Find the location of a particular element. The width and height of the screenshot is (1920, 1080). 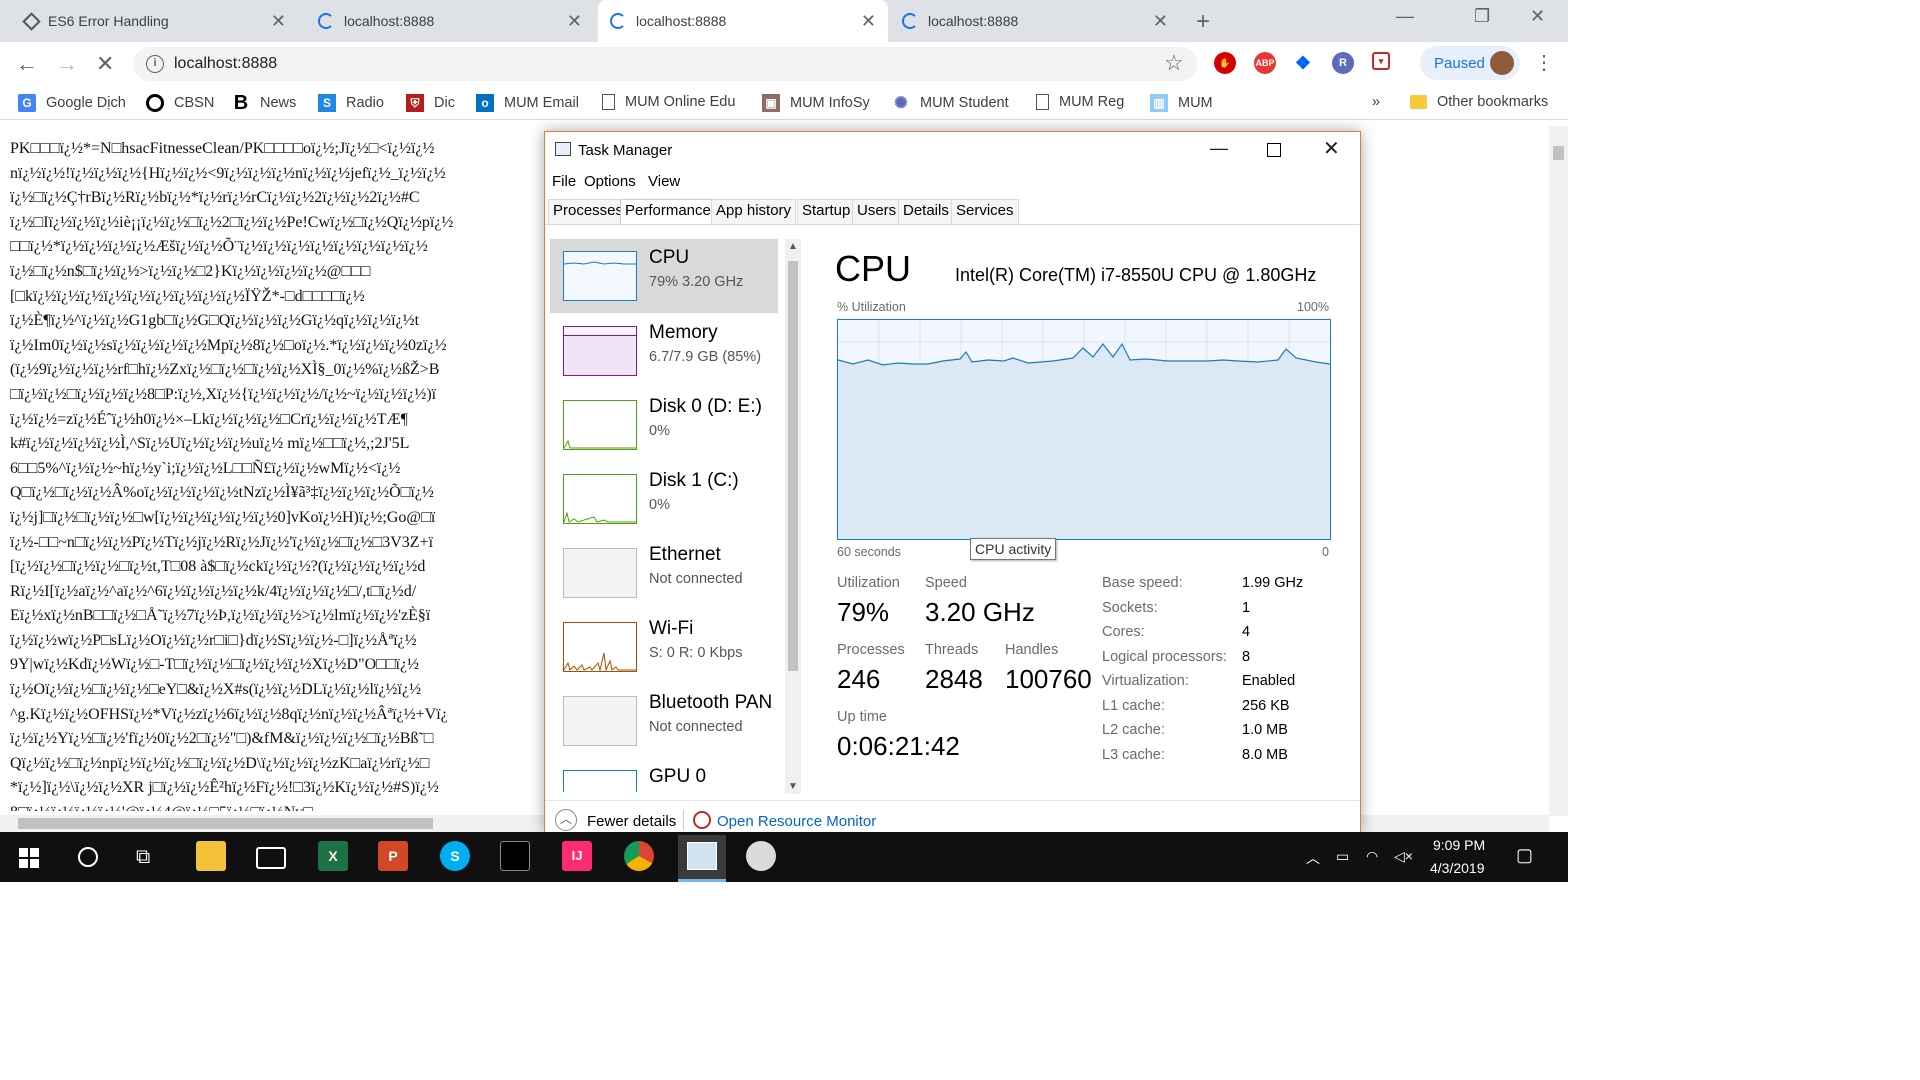

bookmark-cbsn: CBSN is located at coordinates (180, 103).